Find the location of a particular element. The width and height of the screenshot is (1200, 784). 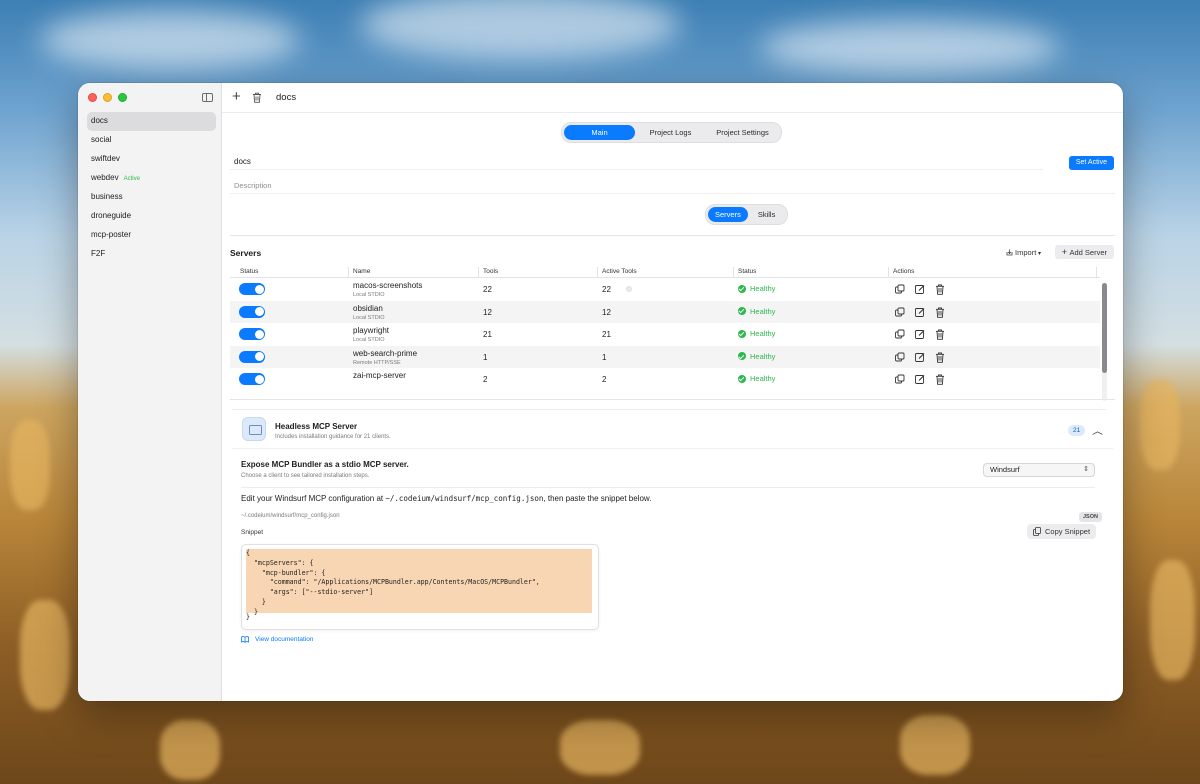

tab-project-settings: Project Settings is located at coordinates (742, 132).